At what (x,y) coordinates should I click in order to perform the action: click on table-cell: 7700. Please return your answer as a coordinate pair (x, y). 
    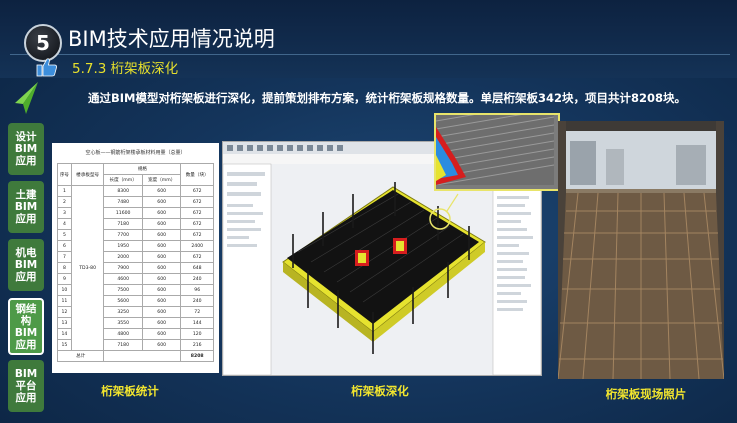
    Looking at the image, I should click on (123, 235).